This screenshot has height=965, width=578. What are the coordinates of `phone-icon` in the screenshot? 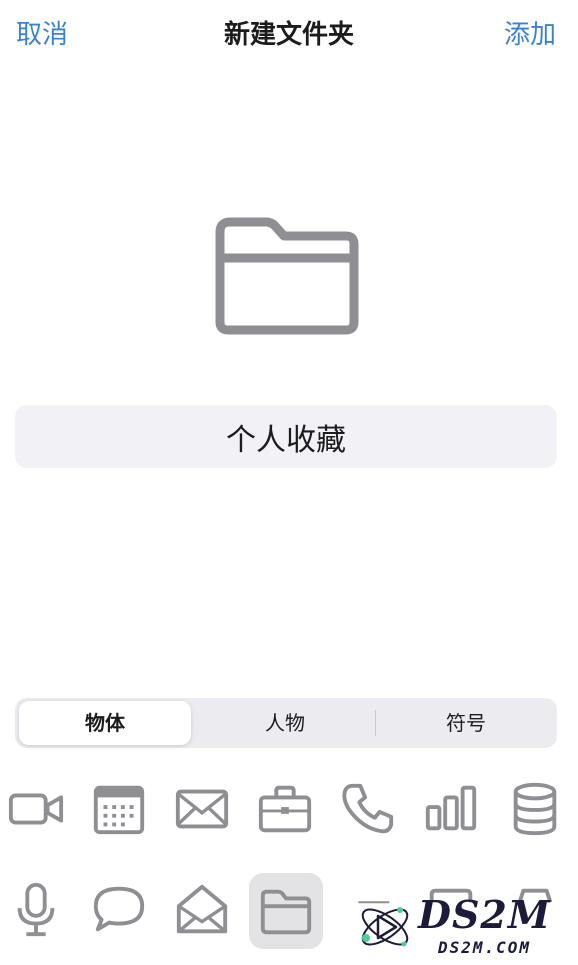 It's located at (368, 809).